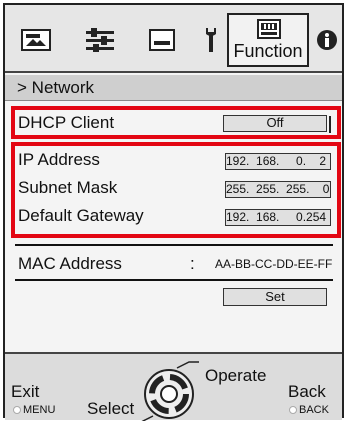 The image size is (349, 421). Describe the element at coordinates (327, 40) in the screenshot. I see `info-icon` at that location.